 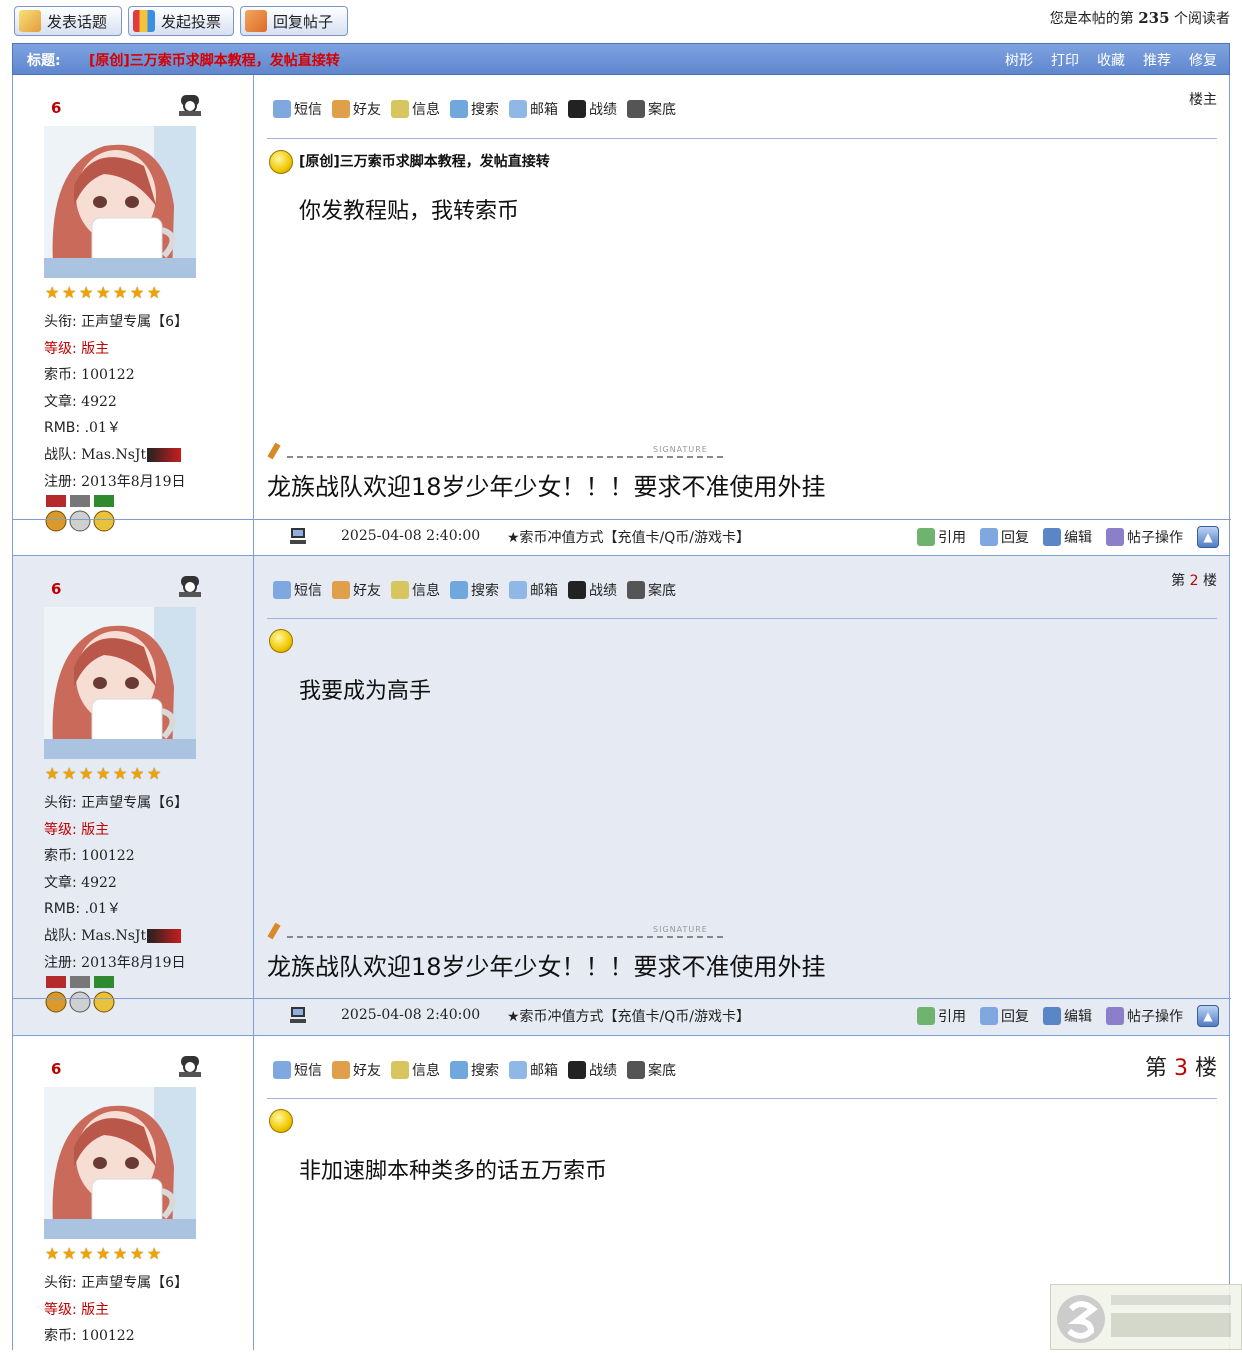 What do you see at coordinates (1019, 60) in the screenshot?
I see `tree-view-link: 树形` at bounding box center [1019, 60].